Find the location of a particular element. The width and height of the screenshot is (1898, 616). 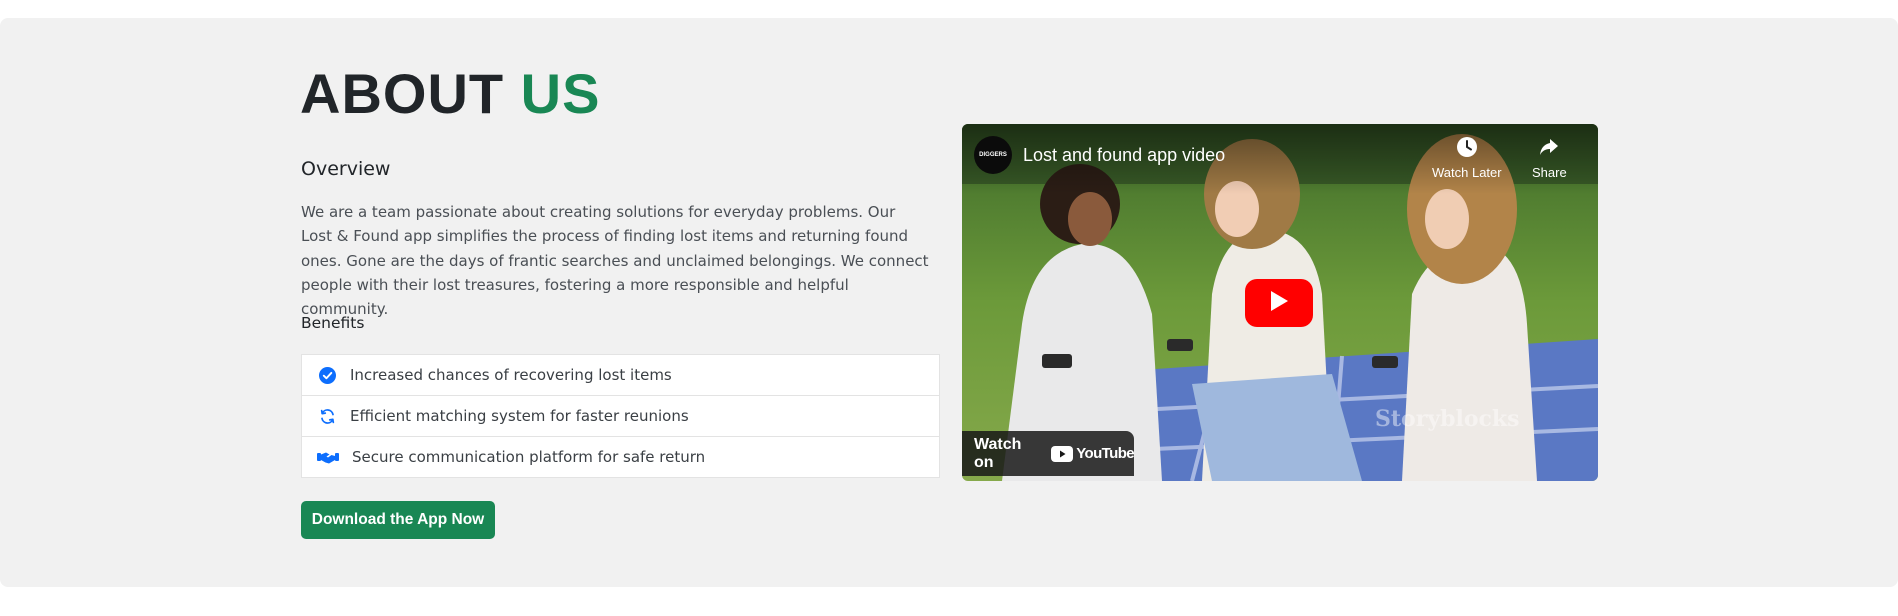

channel-avatar: DIGGERS is located at coordinates (993, 155).